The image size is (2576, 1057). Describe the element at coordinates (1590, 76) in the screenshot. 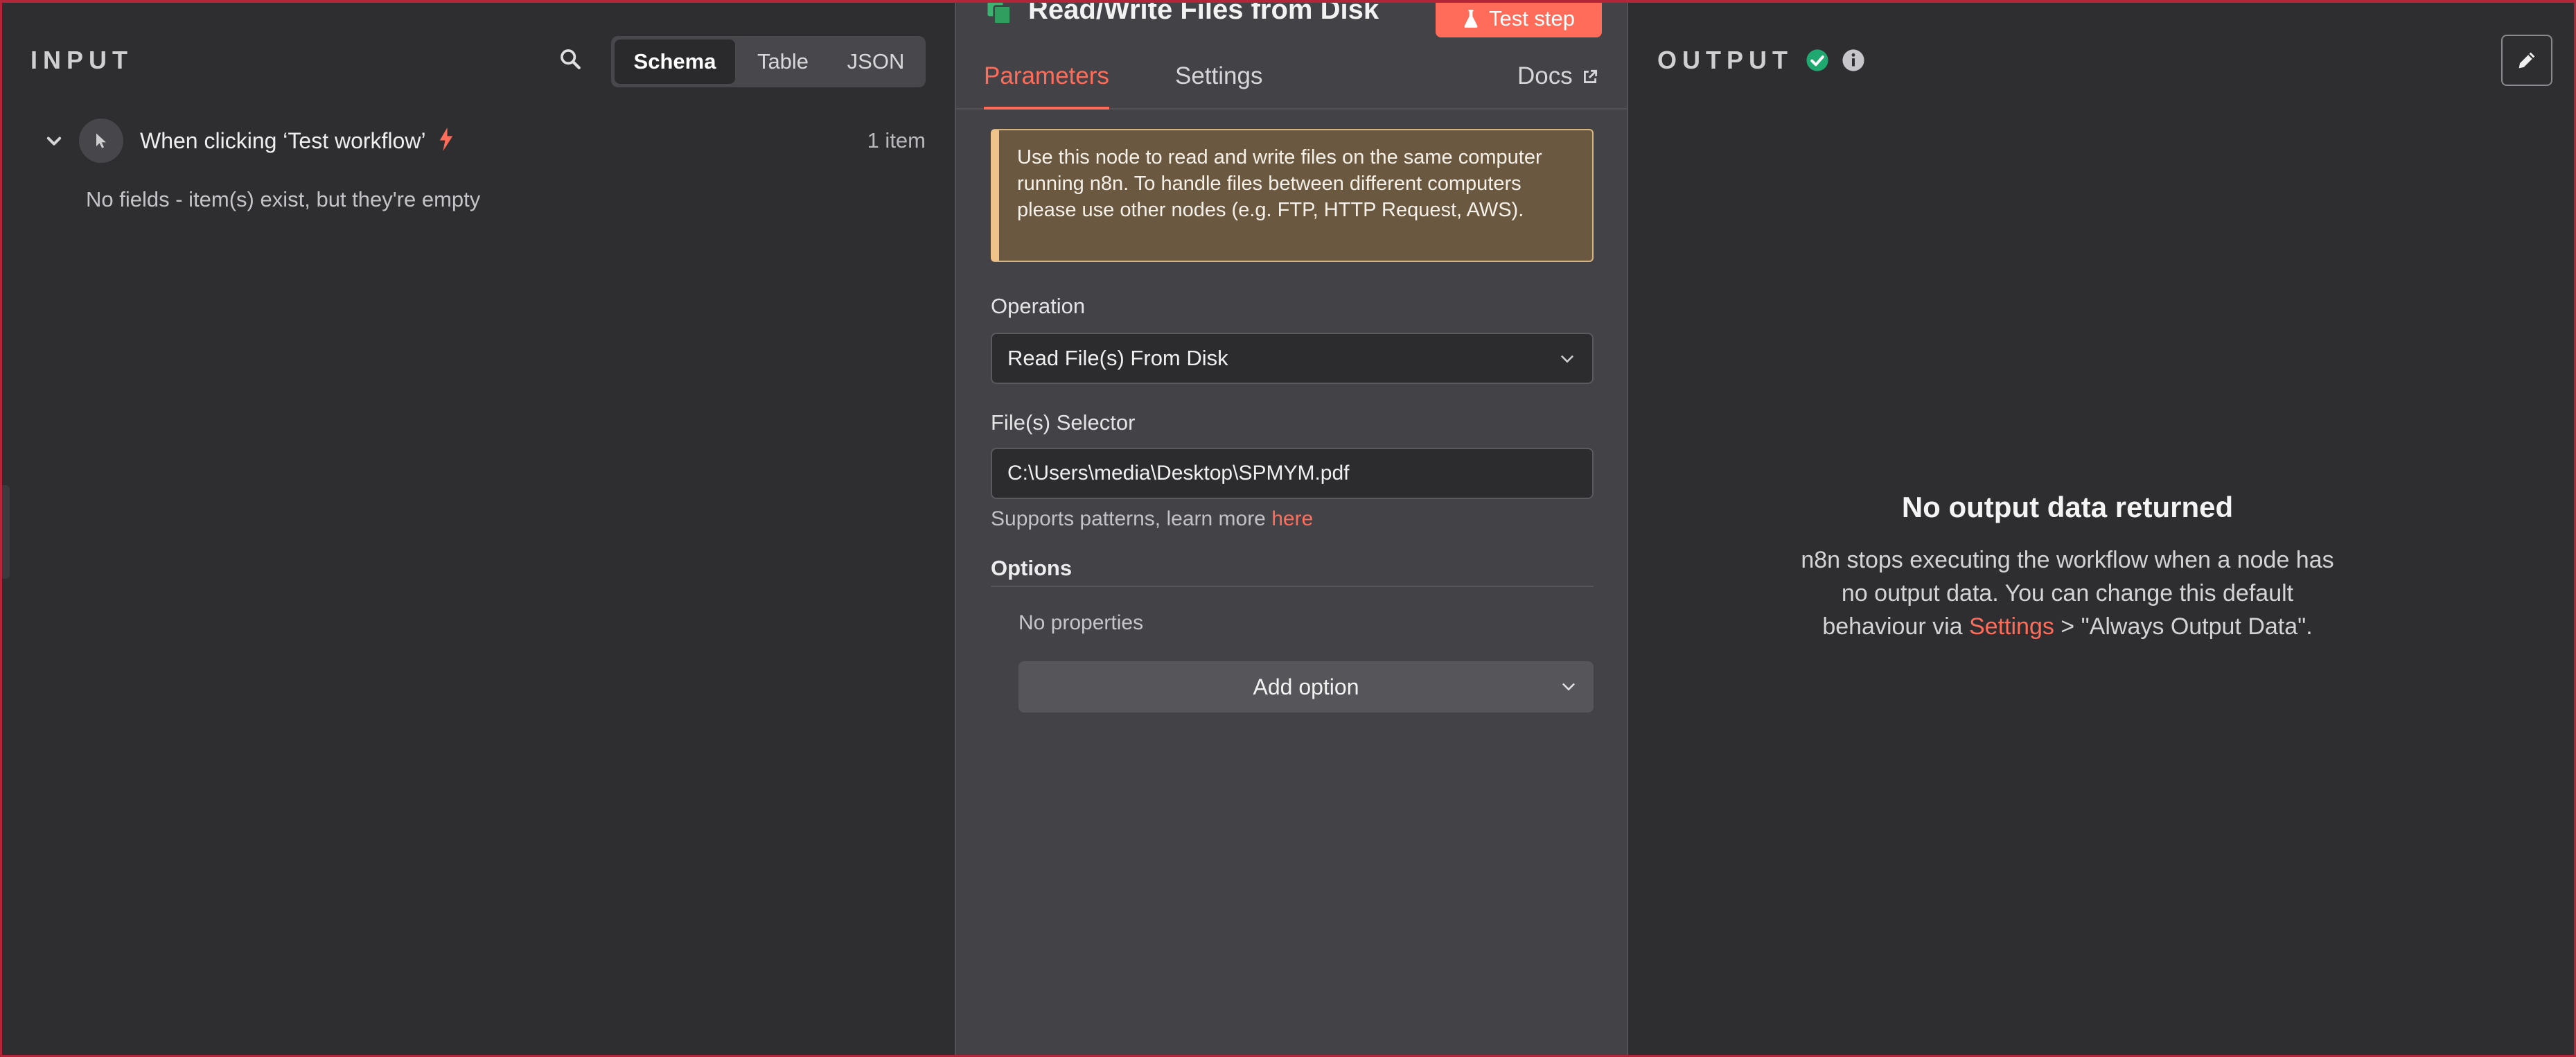

I see `external-link-icon` at that location.